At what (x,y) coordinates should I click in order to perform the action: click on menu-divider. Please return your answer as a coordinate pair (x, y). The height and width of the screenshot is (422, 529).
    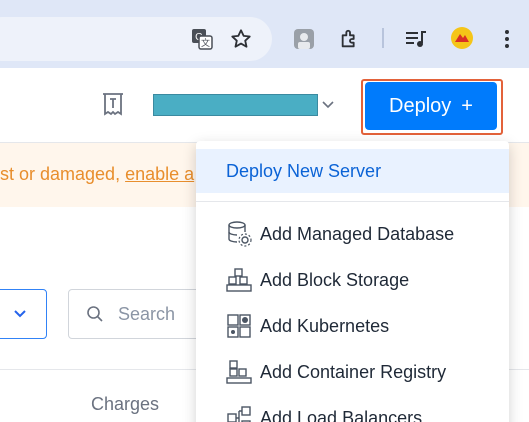
    Looking at the image, I should click on (352, 201).